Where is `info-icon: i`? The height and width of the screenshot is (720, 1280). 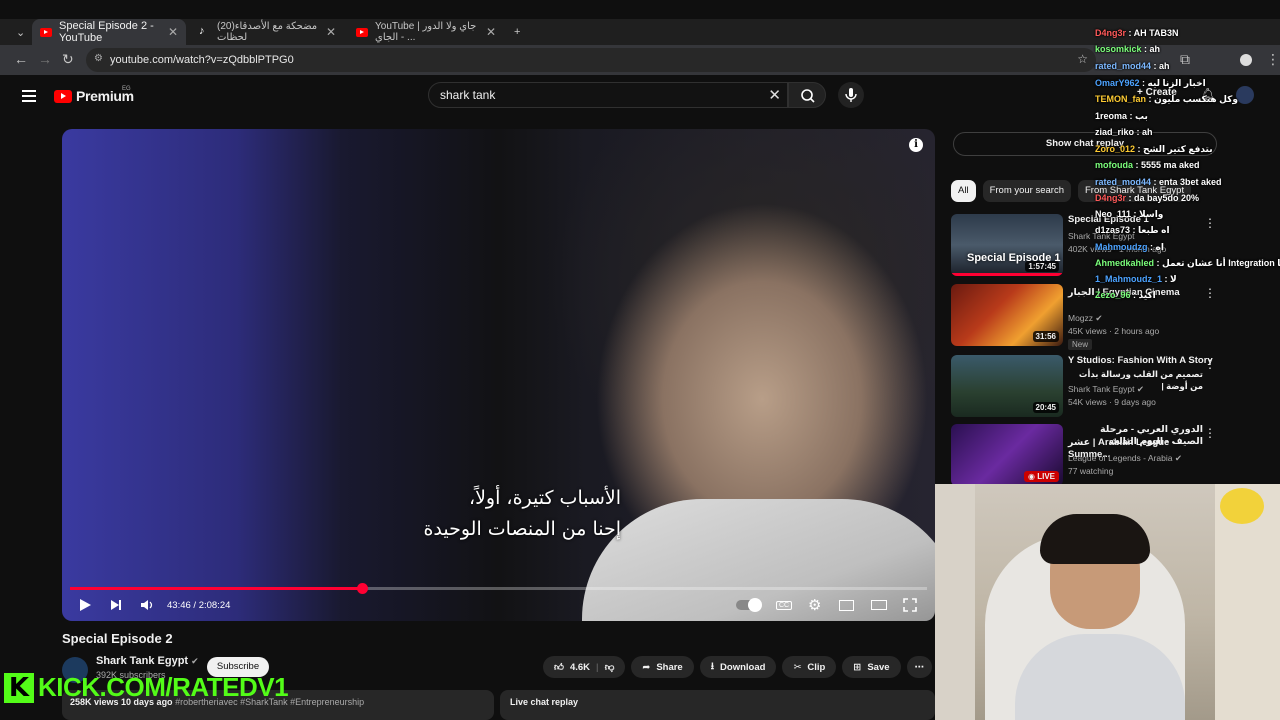
info-icon: i is located at coordinates (916, 145).